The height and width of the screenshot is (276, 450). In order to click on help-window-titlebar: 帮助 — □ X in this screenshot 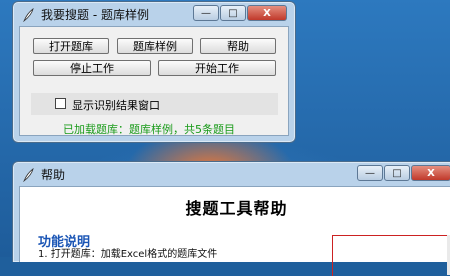, I will do `click(231, 174)`.